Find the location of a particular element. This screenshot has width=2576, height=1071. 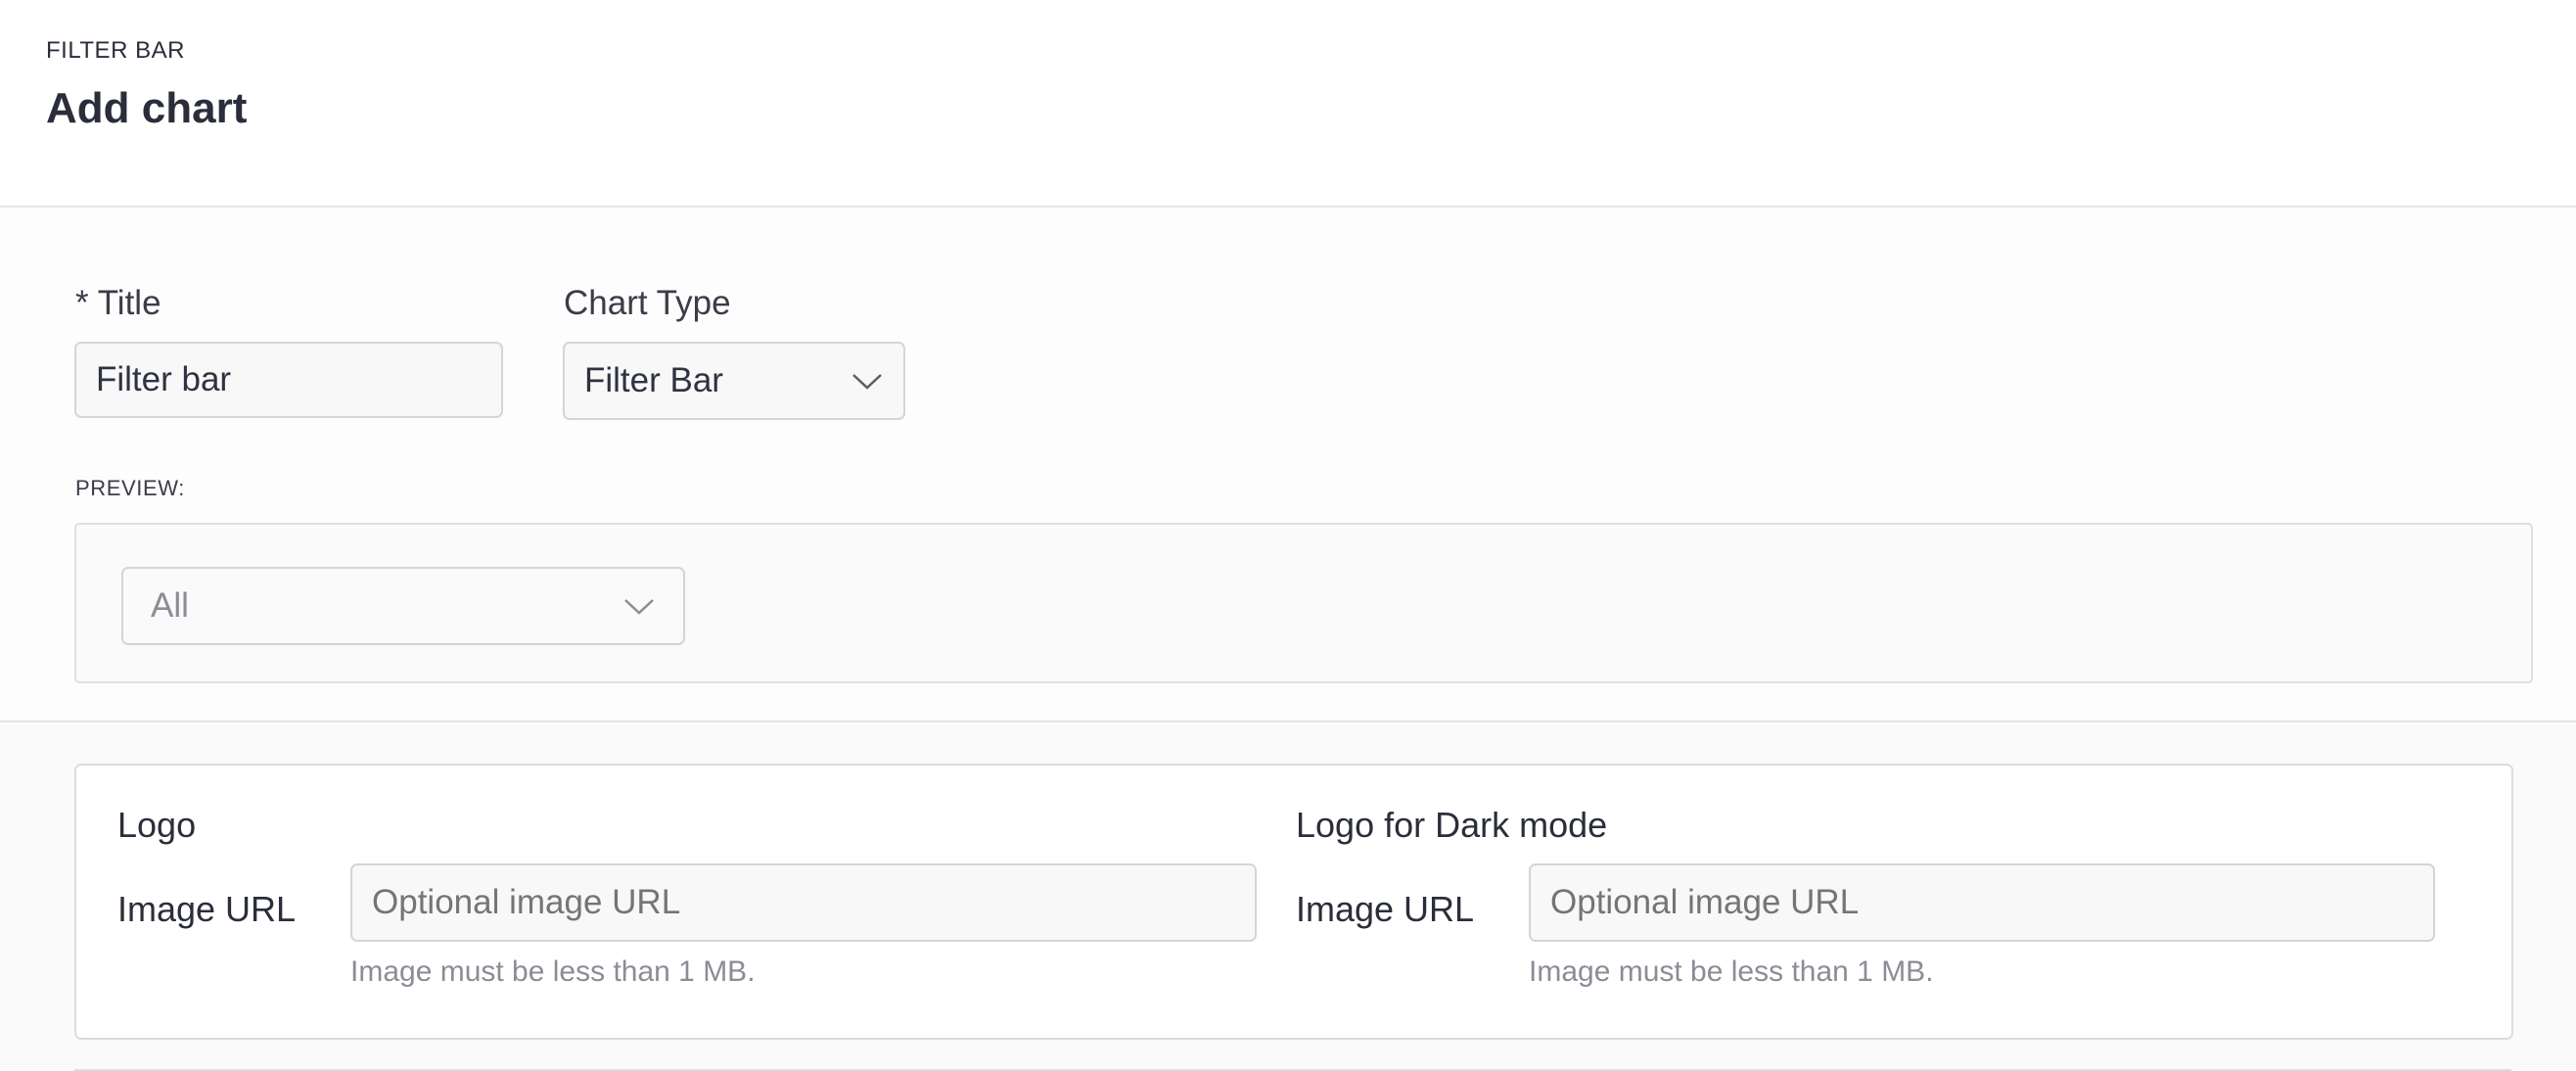

preview-filter-value: All is located at coordinates (170, 605).